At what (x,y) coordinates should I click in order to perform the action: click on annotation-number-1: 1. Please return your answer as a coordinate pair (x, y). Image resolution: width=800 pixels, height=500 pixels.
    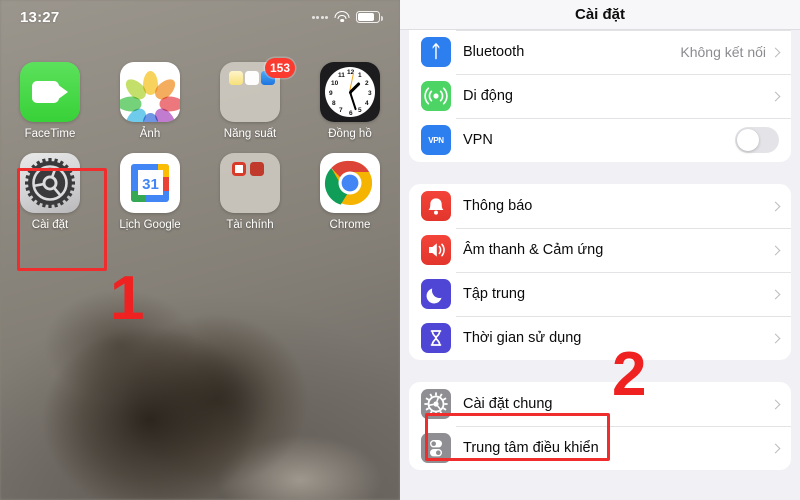
    Looking at the image, I should click on (127, 298).